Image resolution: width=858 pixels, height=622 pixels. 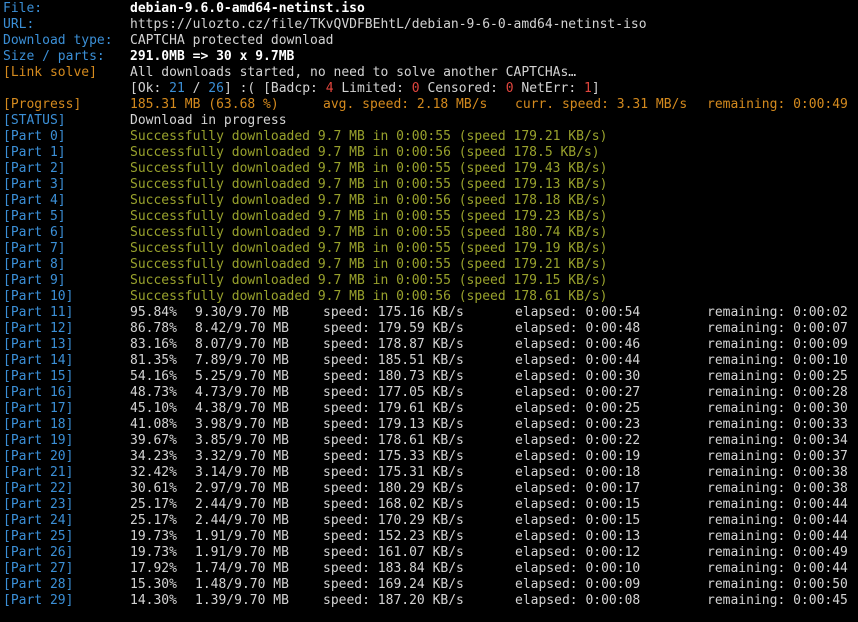 I want to click on stats-censored-count: 0, so click(x=509, y=88).